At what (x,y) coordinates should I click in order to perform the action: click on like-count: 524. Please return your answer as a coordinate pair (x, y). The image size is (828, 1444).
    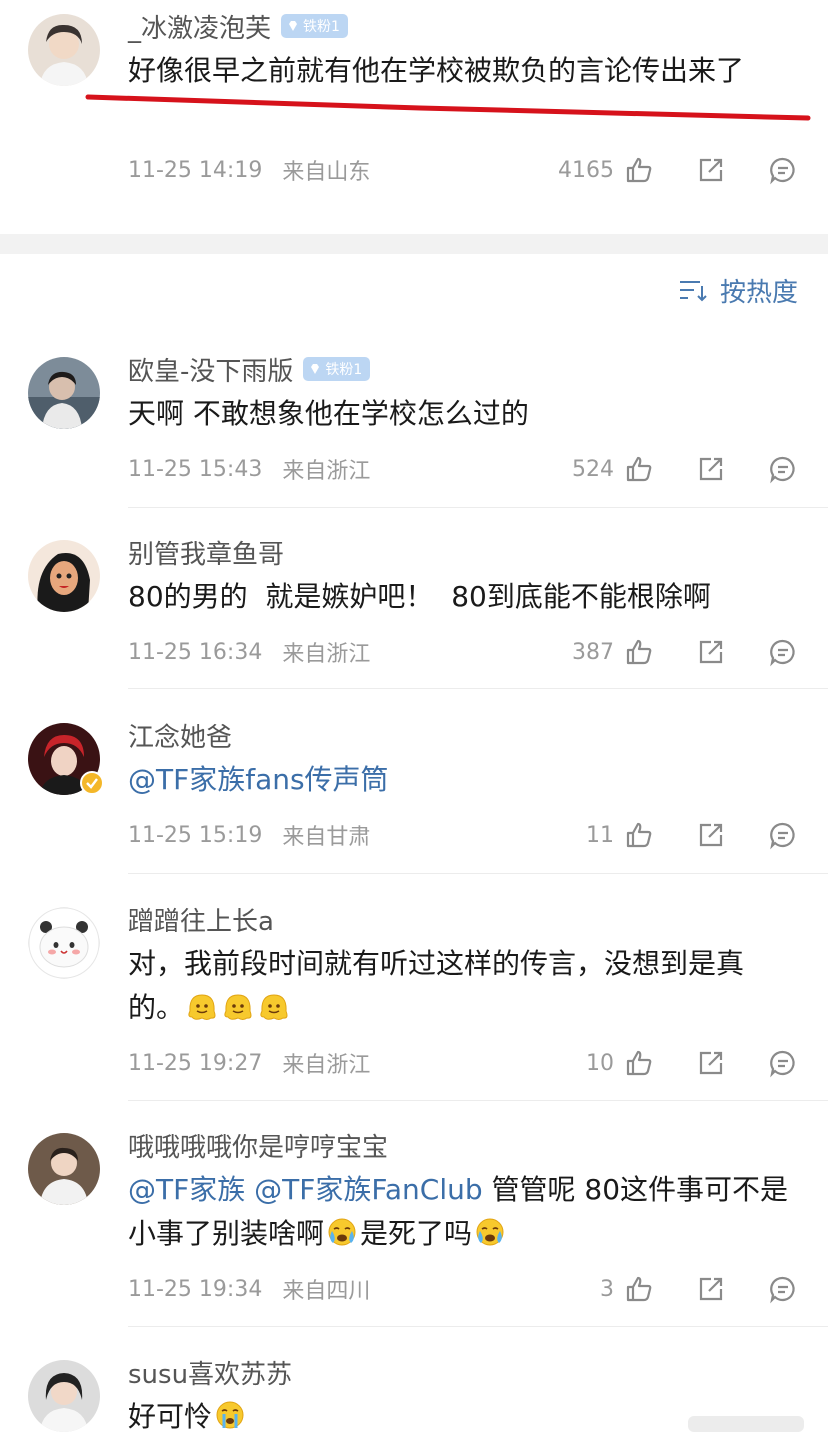
    Looking at the image, I should click on (593, 469).